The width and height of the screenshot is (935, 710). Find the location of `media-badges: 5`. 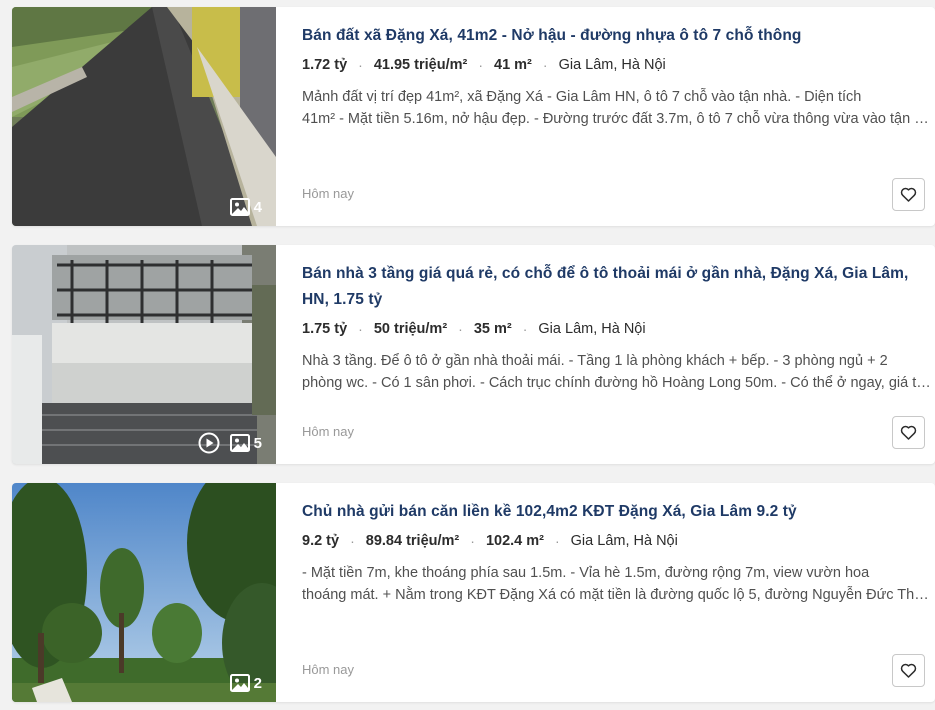

media-badges: 5 is located at coordinates (230, 443).